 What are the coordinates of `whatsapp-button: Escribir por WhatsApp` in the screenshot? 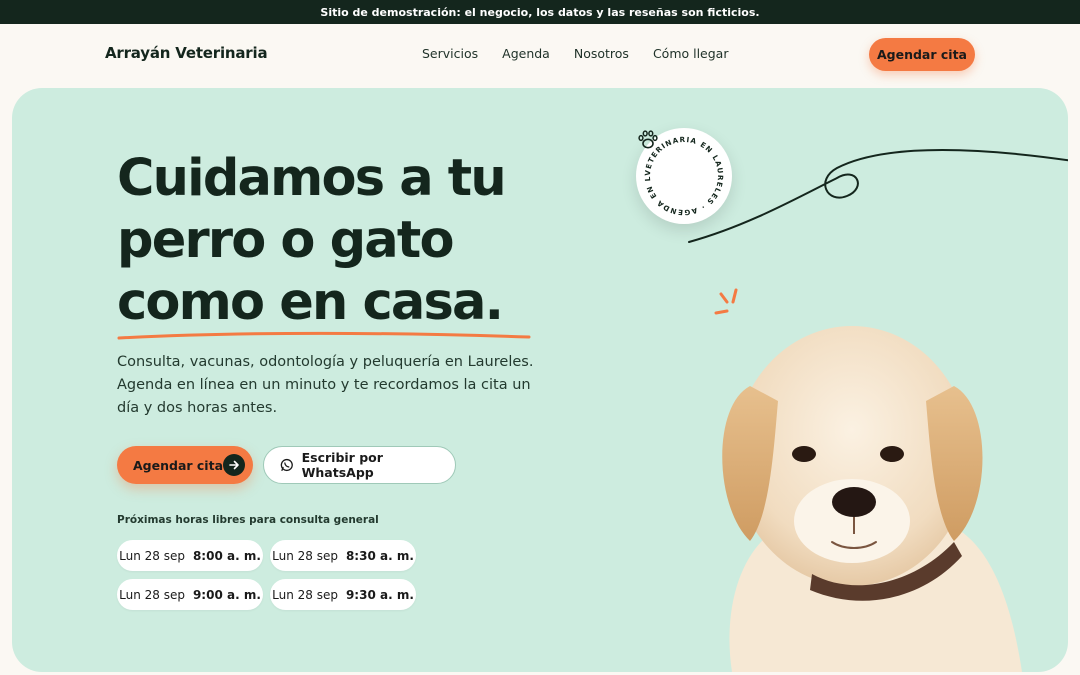 It's located at (359, 465).